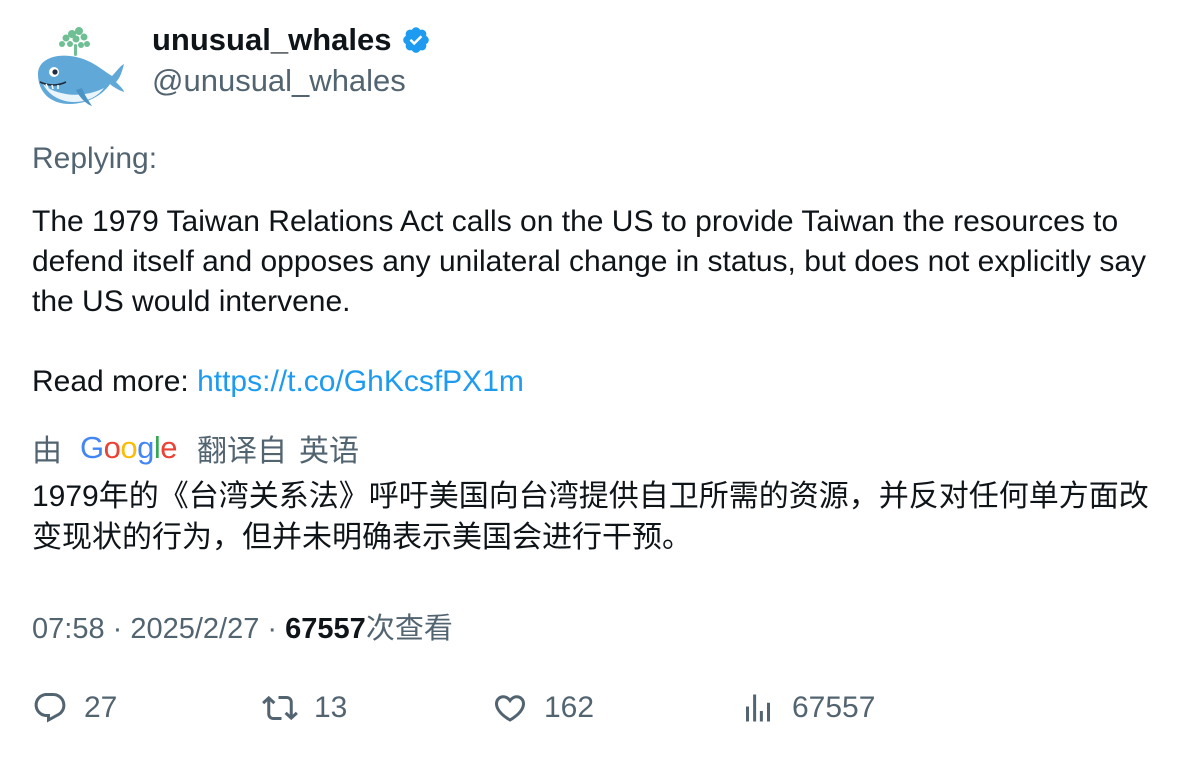 Image resolution: width=1196 pixels, height=758 pixels. I want to click on tweet-meta: 07:58 · 2025/2/27 · 67557次查看, so click(242, 626).